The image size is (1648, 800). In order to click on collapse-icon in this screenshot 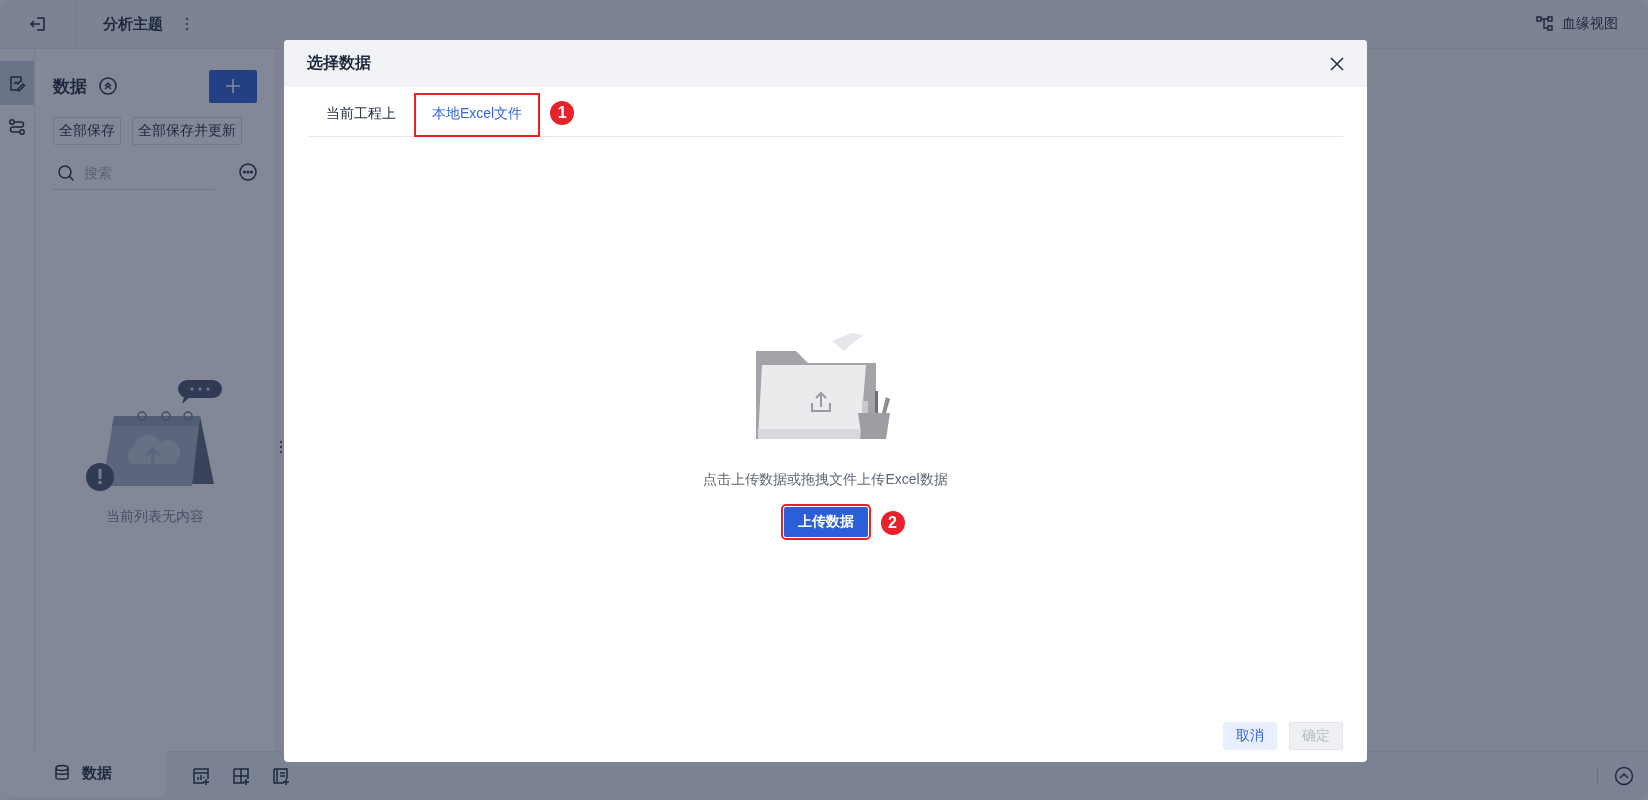, I will do `click(108, 86)`.